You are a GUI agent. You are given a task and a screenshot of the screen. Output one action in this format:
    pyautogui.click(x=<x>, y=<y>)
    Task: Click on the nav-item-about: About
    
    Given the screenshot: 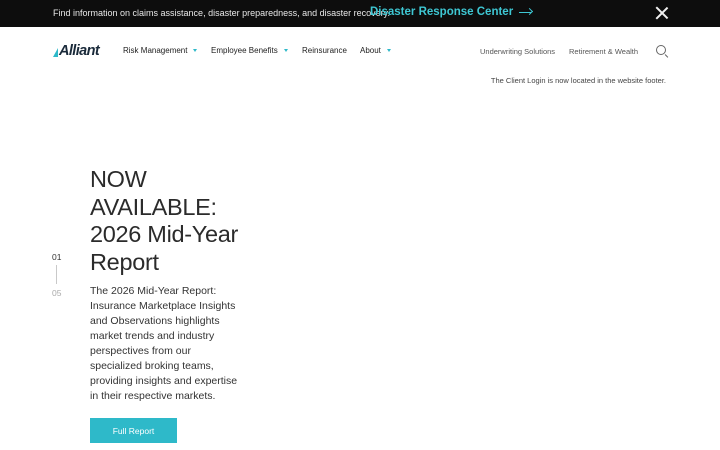 What is the action you would take?
    pyautogui.click(x=375, y=50)
    